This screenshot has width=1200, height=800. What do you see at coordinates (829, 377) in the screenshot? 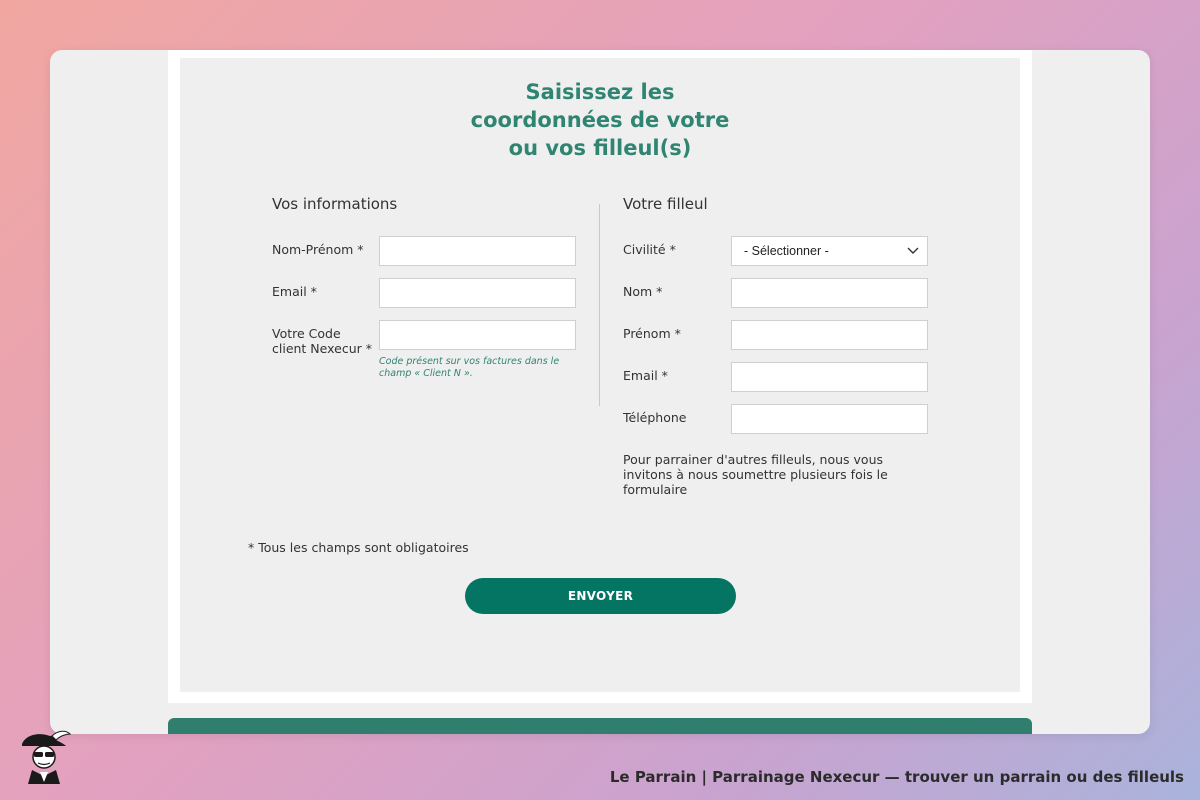
I see `filleul-email-input` at bounding box center [829, 377].